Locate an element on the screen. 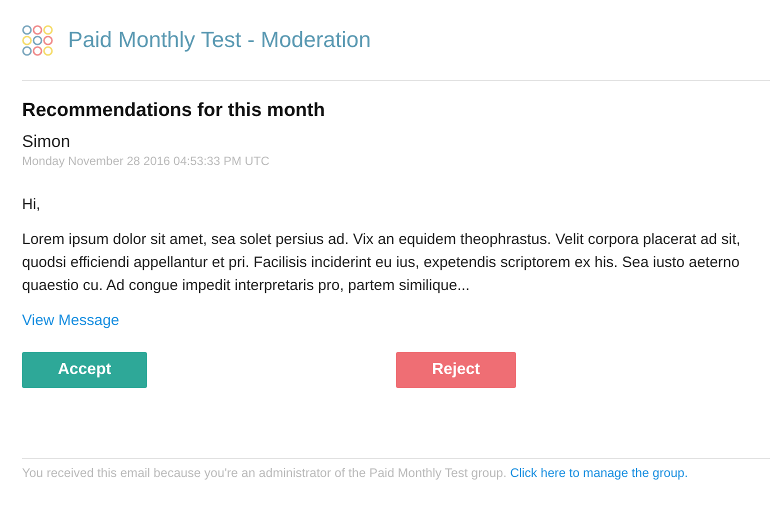  message-heading: Recommendations for this month is located at coordinates (174, 111).